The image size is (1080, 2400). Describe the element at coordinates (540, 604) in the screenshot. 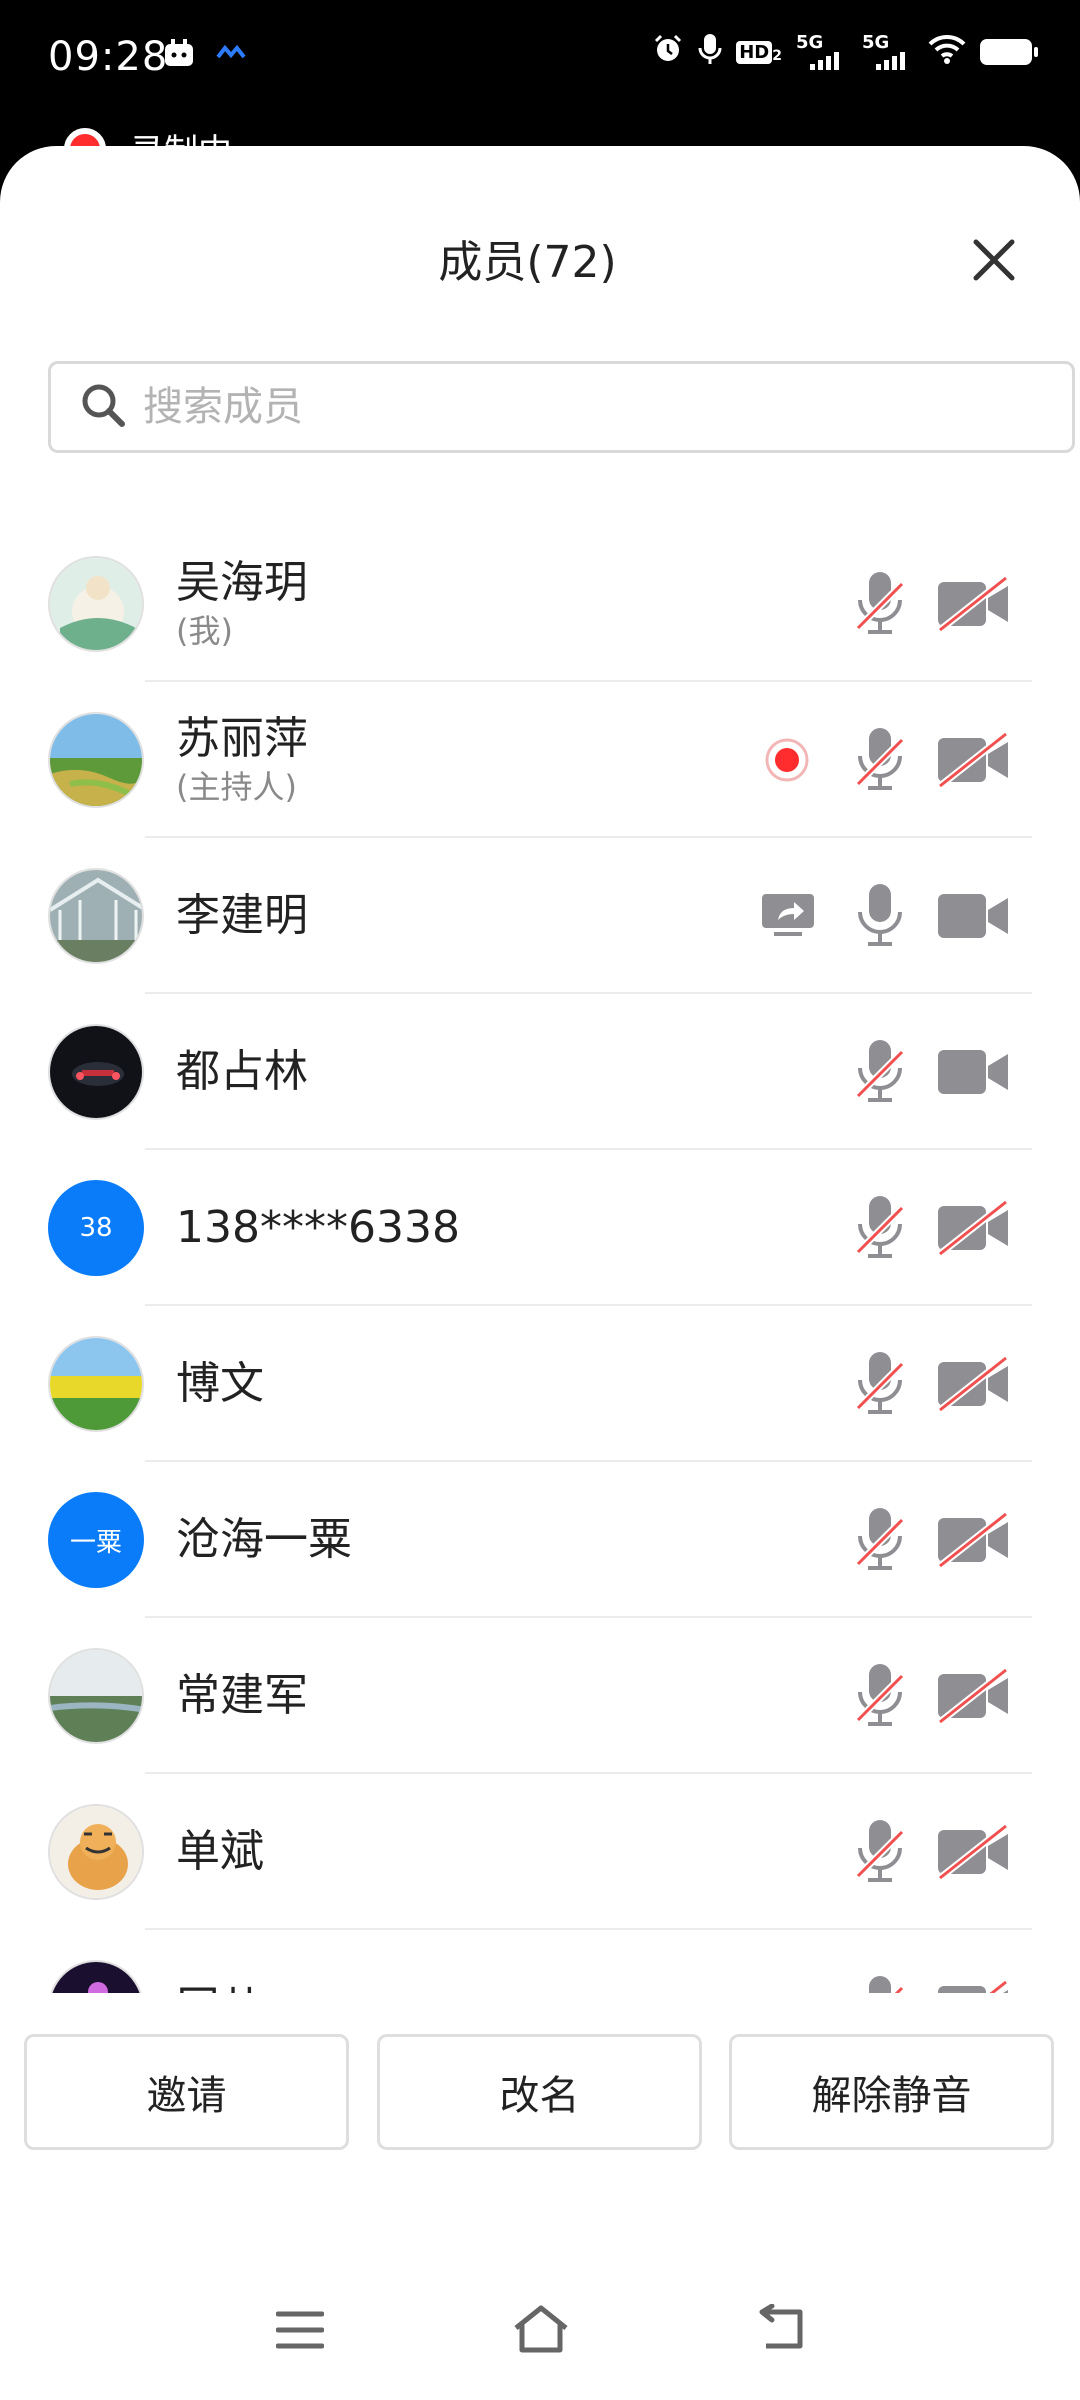

I see `member-row: 吴海玥 (我)` at that location.